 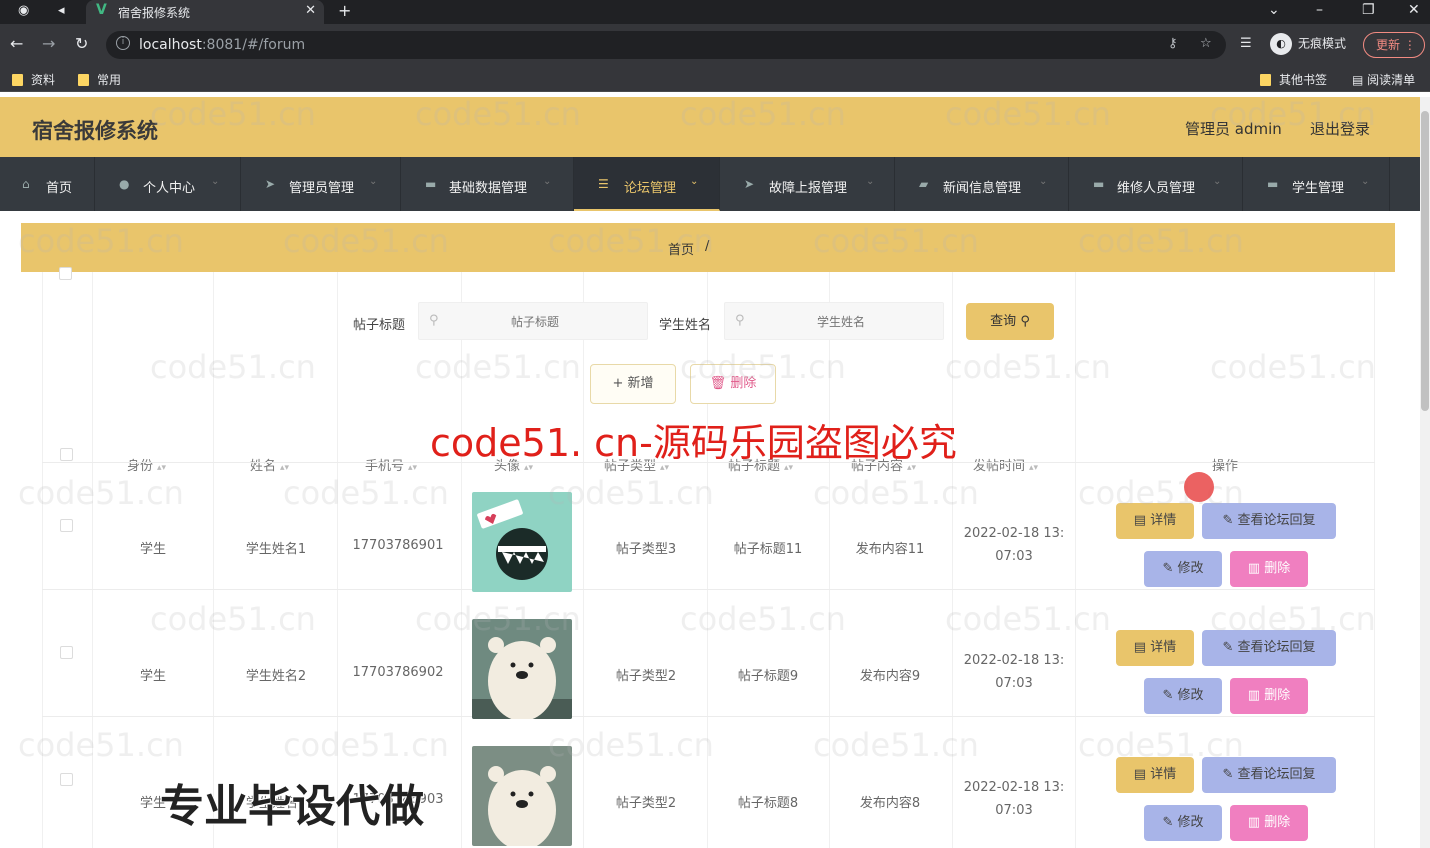 I want to click on select-all-checkbox, so click(x=66, y=454).